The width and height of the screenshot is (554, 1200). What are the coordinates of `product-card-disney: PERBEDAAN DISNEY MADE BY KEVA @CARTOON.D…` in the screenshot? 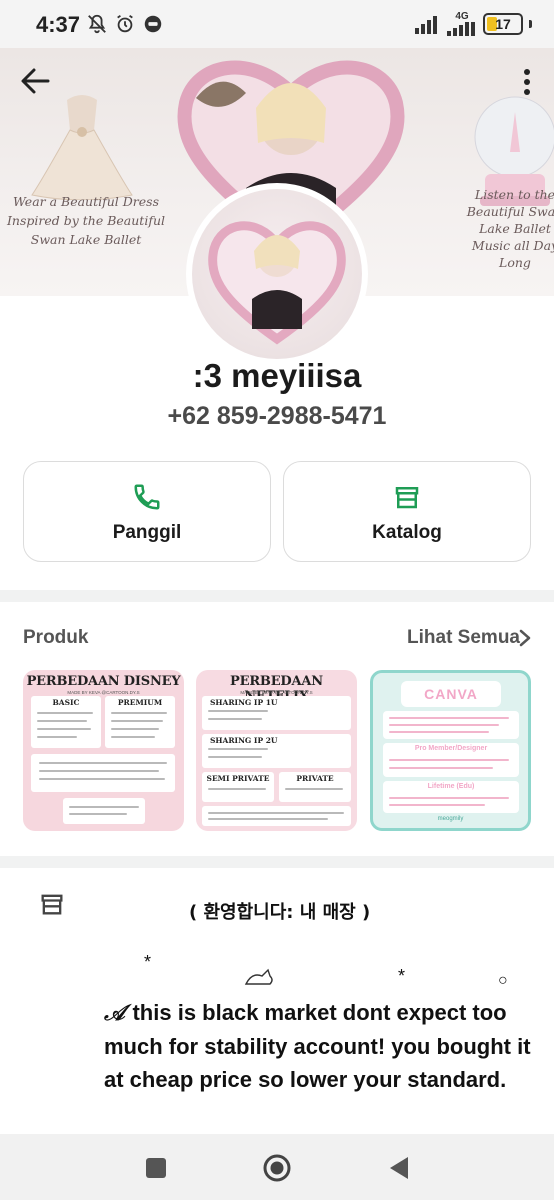 It's located at (103, 750).